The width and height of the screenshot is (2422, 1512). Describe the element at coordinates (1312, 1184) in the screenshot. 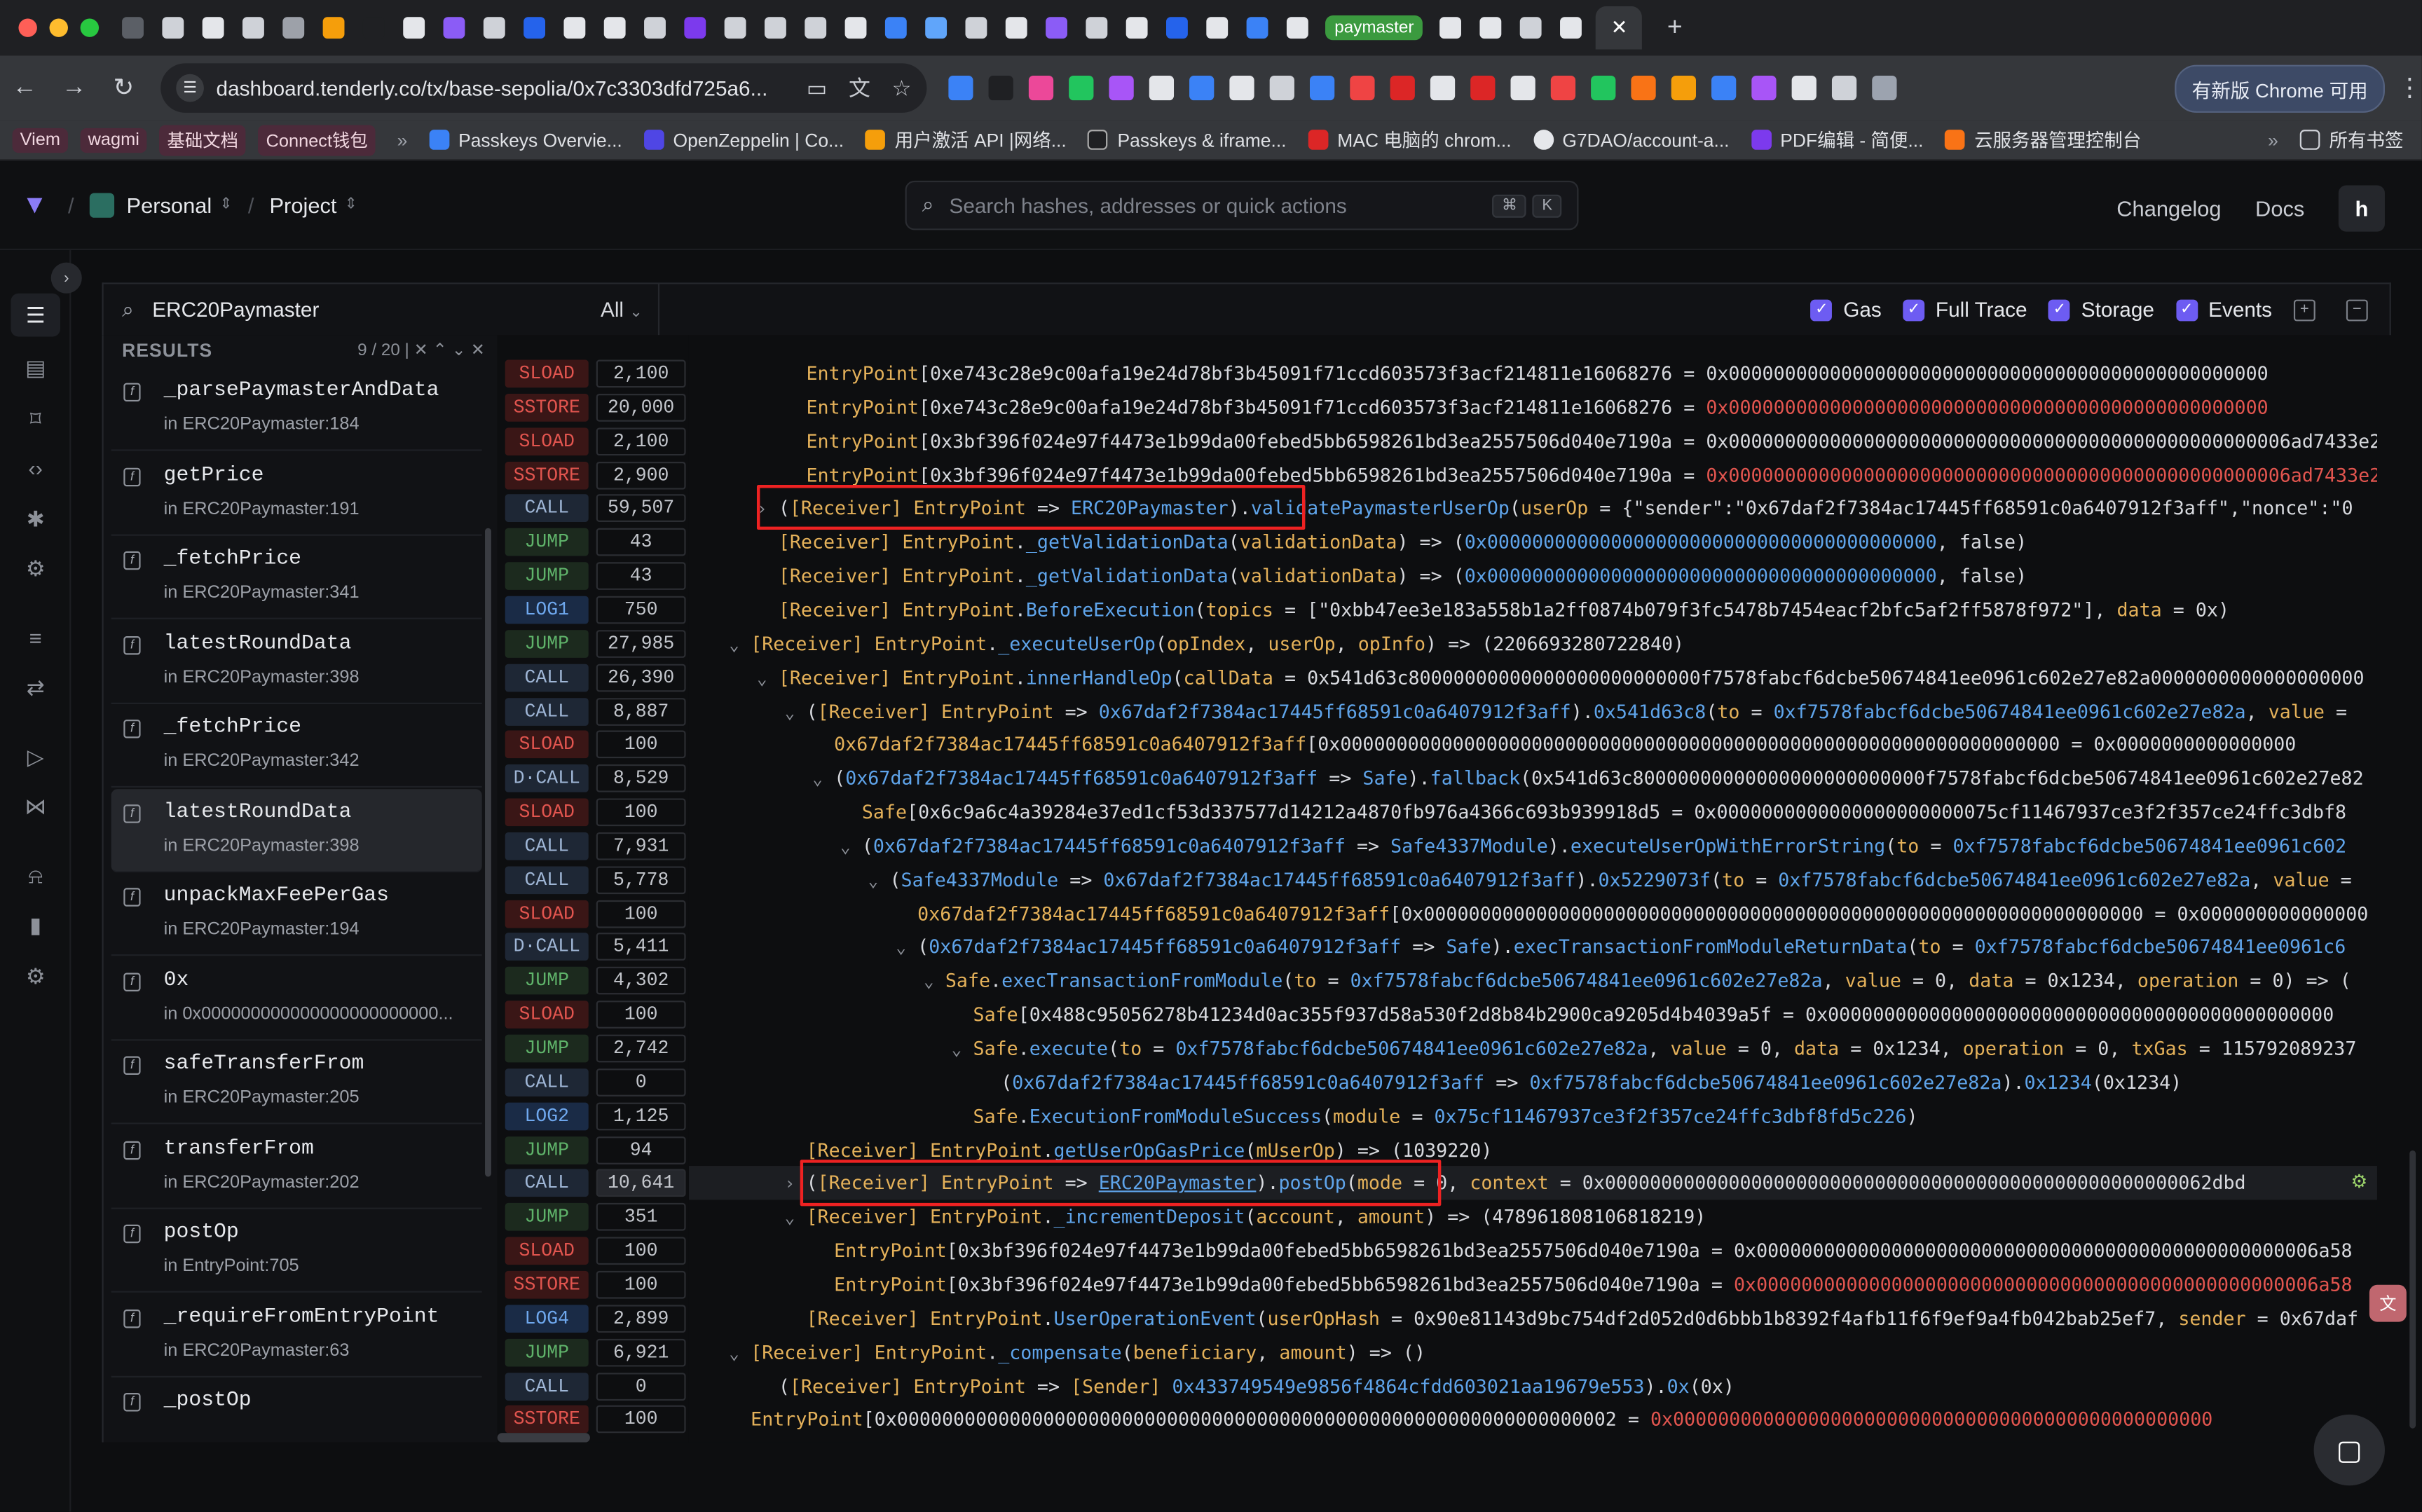

I see `trace-token: postOp` at that location.